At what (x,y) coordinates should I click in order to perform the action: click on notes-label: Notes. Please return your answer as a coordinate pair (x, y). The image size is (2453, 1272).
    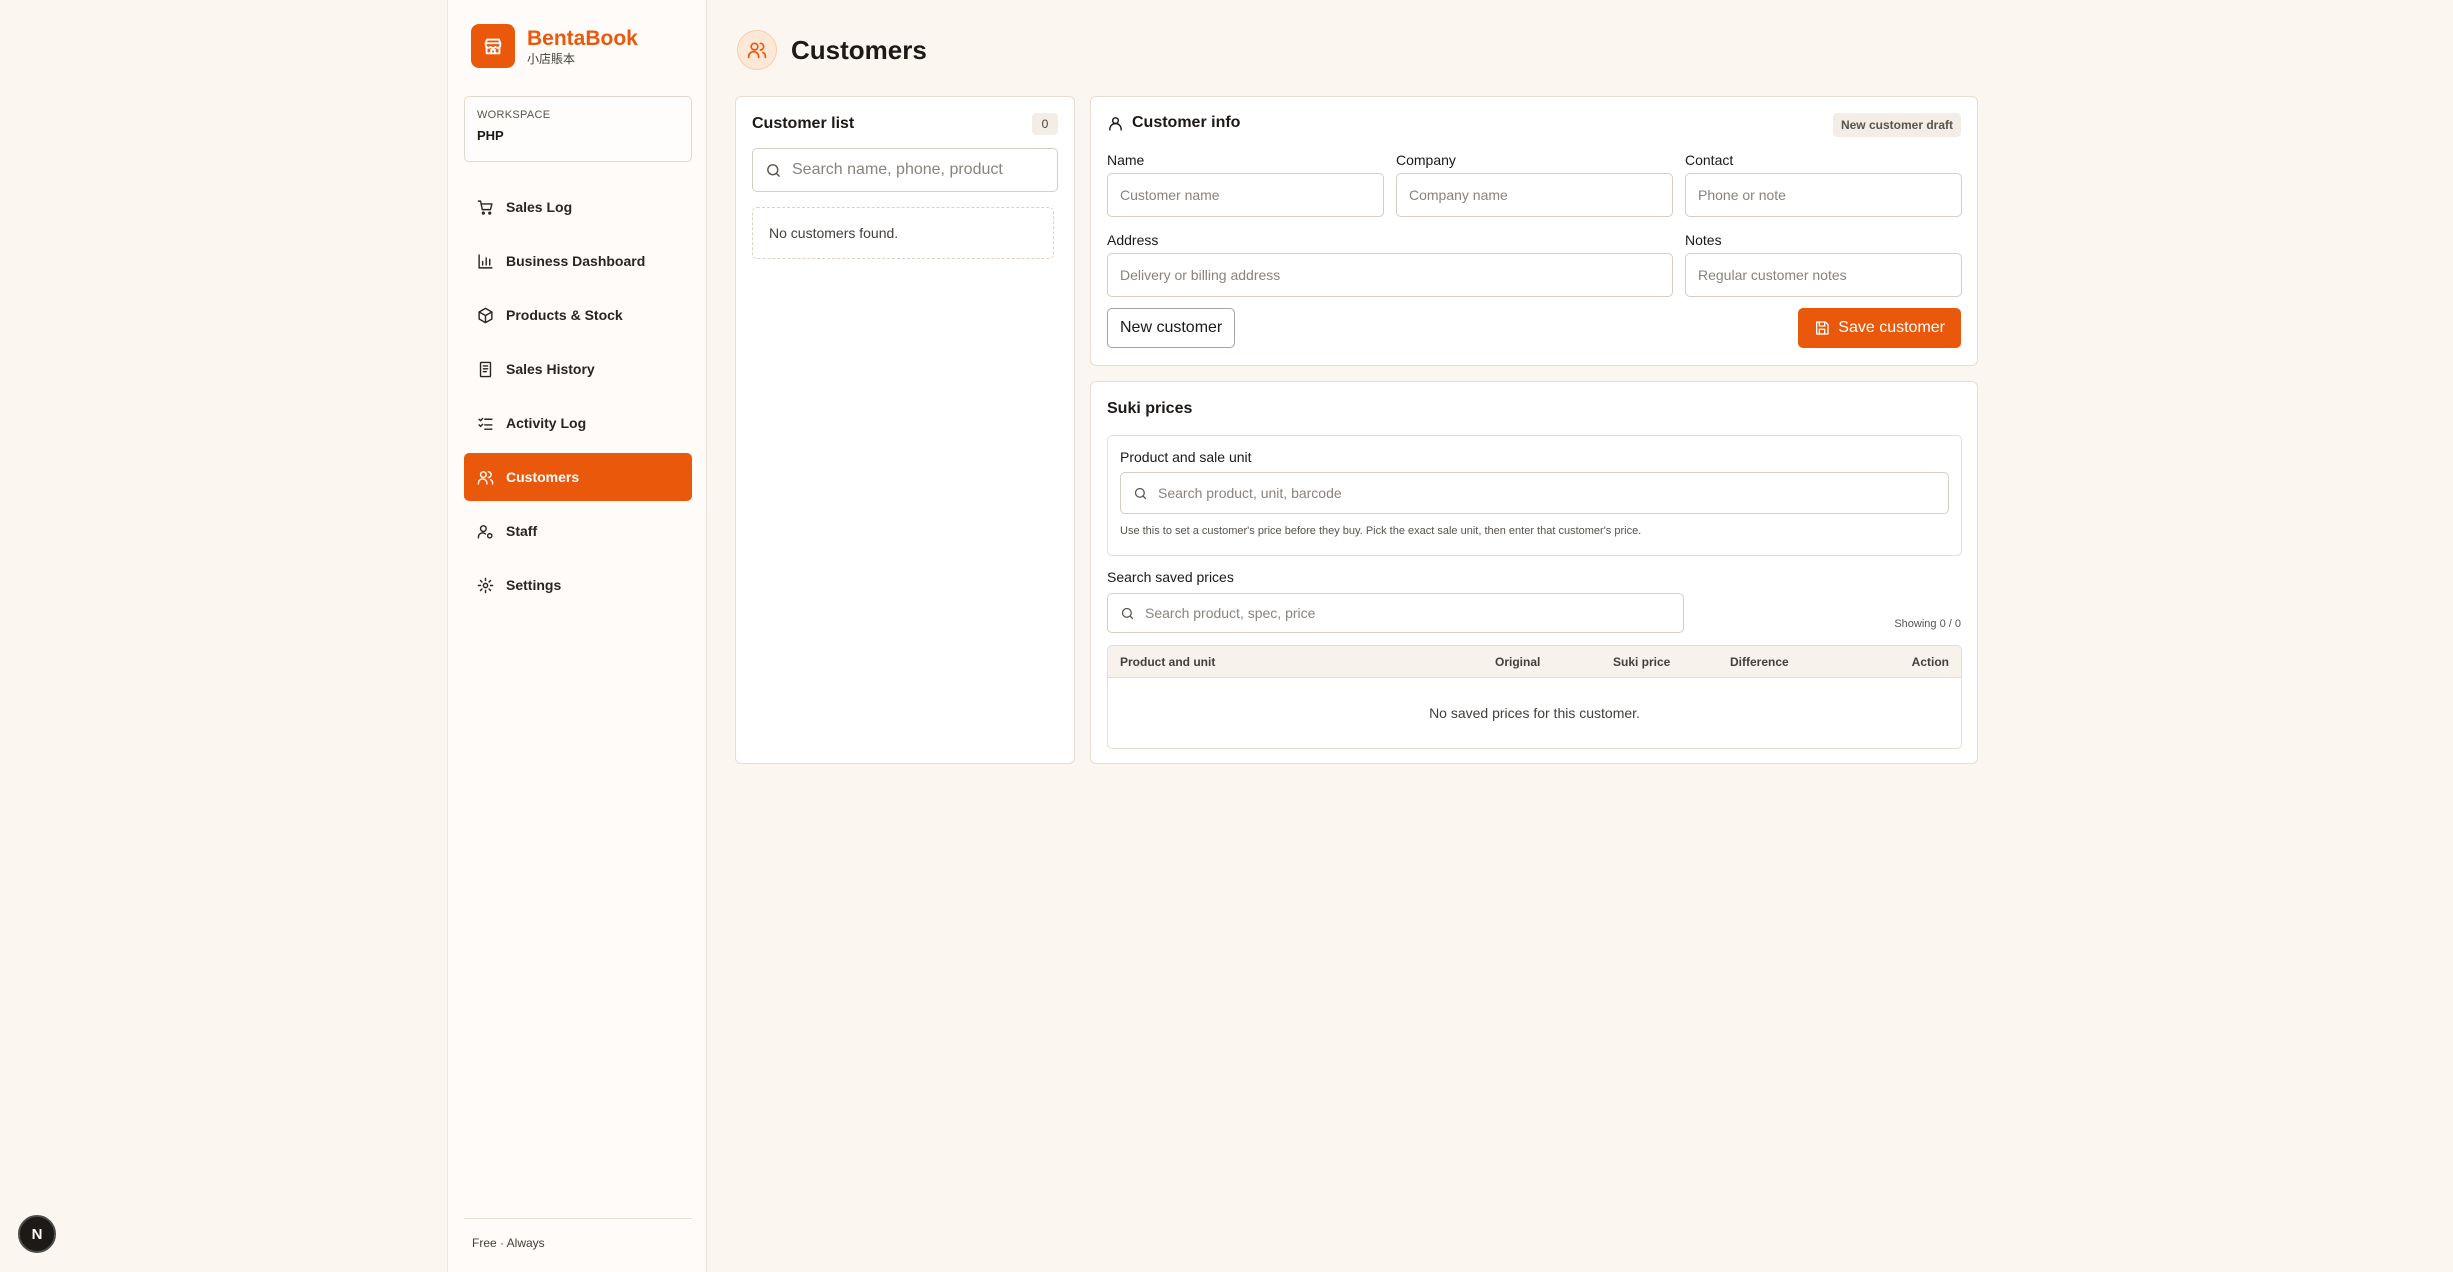
    Looking at the image, I should click on (1703, 240).